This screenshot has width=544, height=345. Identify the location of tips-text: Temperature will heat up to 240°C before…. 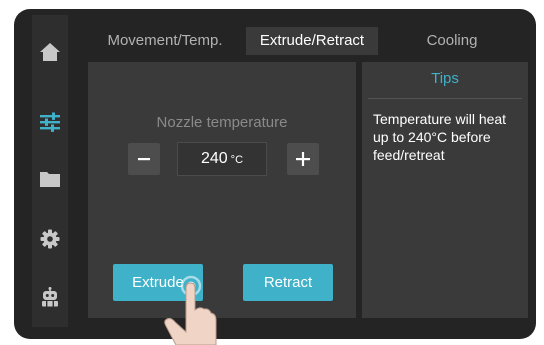
(440, 137).